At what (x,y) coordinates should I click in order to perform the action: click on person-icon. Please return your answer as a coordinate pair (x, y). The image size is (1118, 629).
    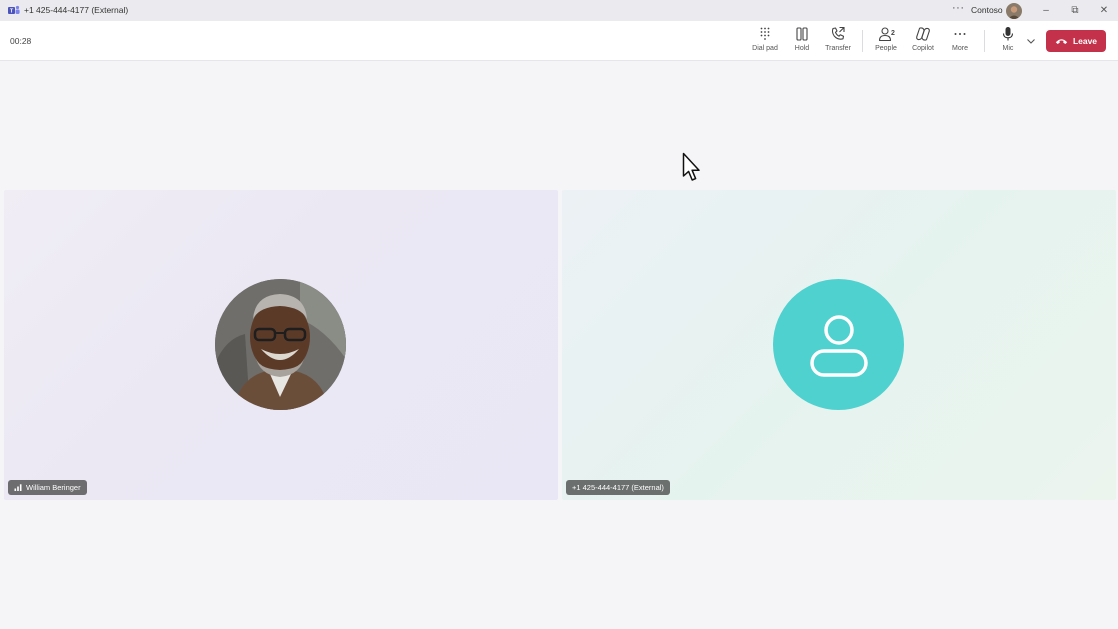
    Looking at the image, I should click on (838, 345).